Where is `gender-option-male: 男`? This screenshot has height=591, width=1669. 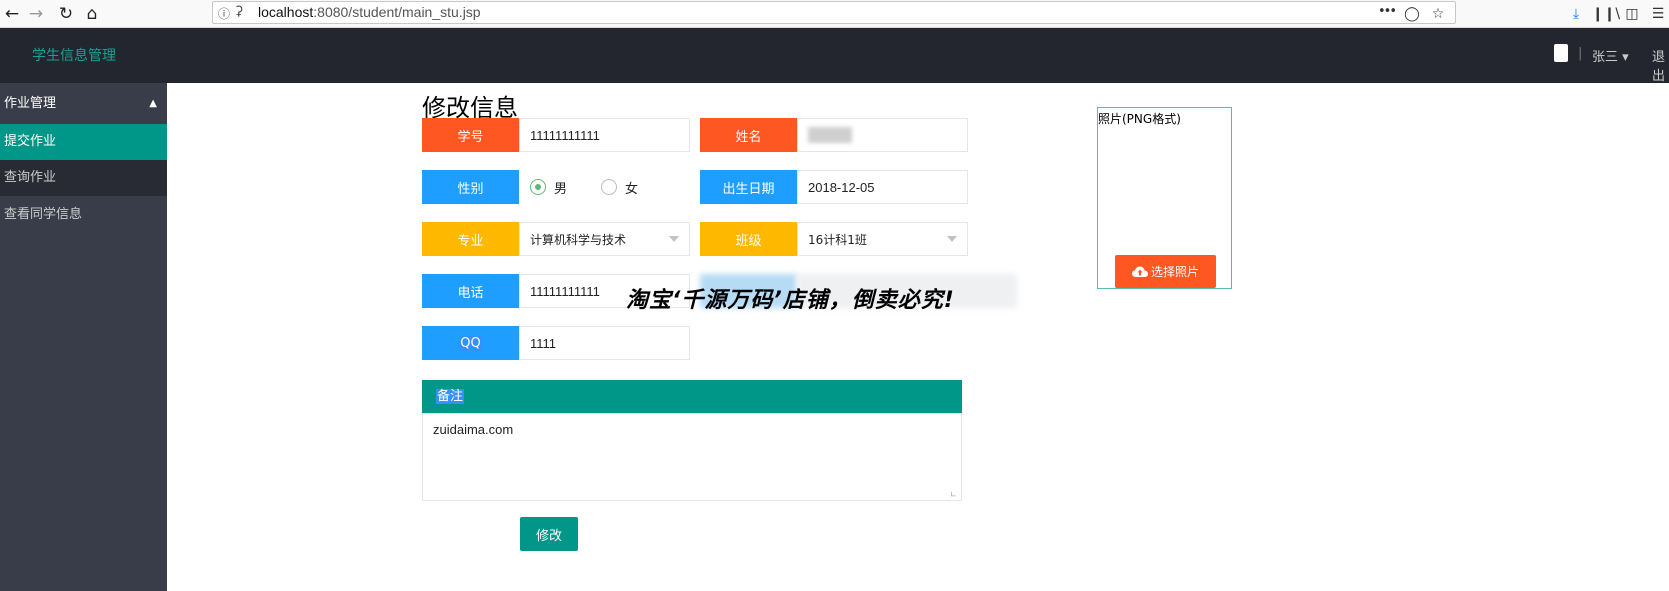 gender-option-male: 男 is located at coordinates (560, 187).